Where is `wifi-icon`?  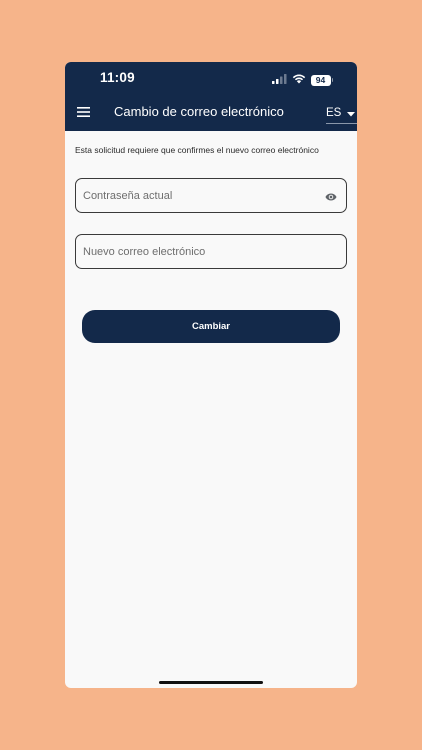
wifi-icon is located at coordinates (299, 80).